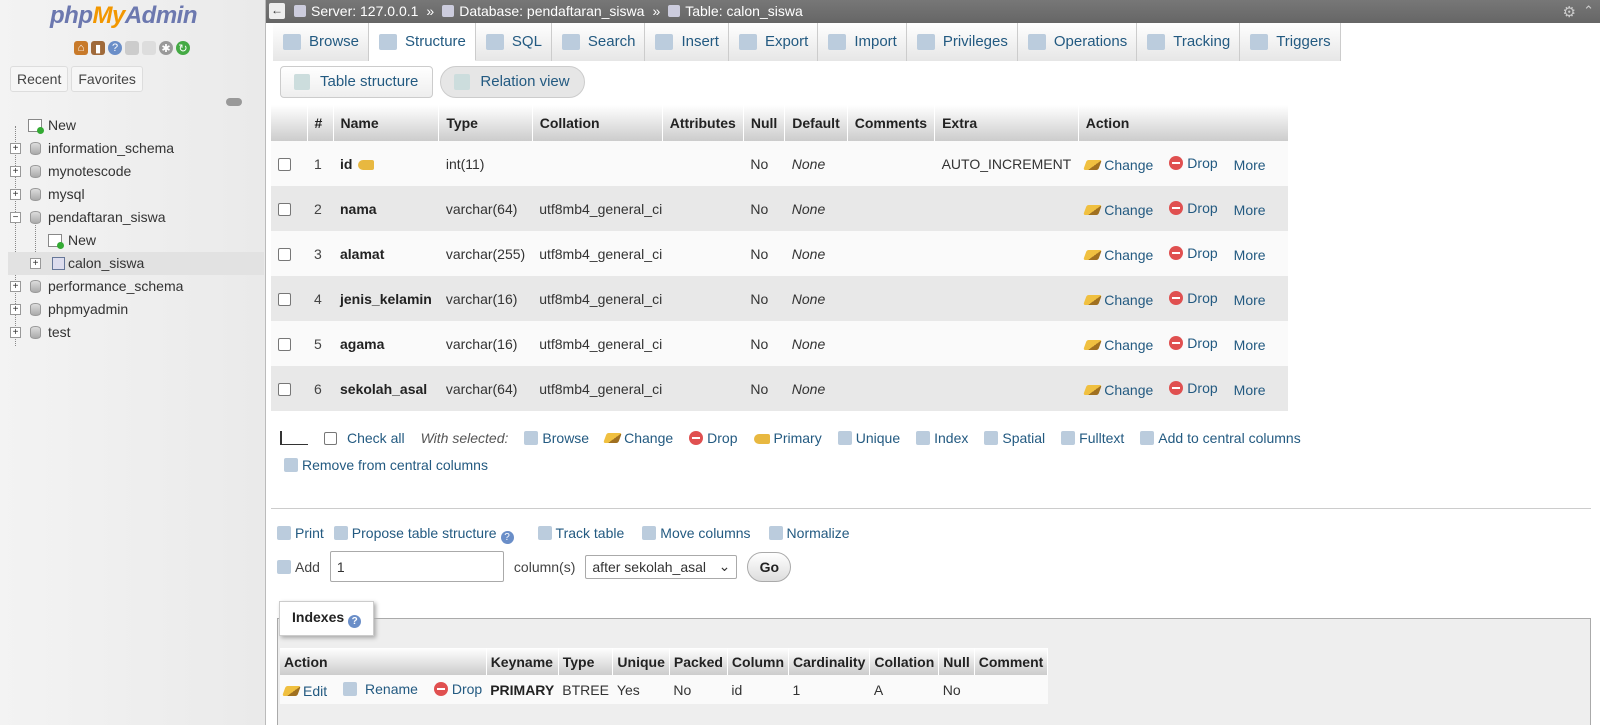  I want to click on relation-view-button: Relation view, so click(512, 82).